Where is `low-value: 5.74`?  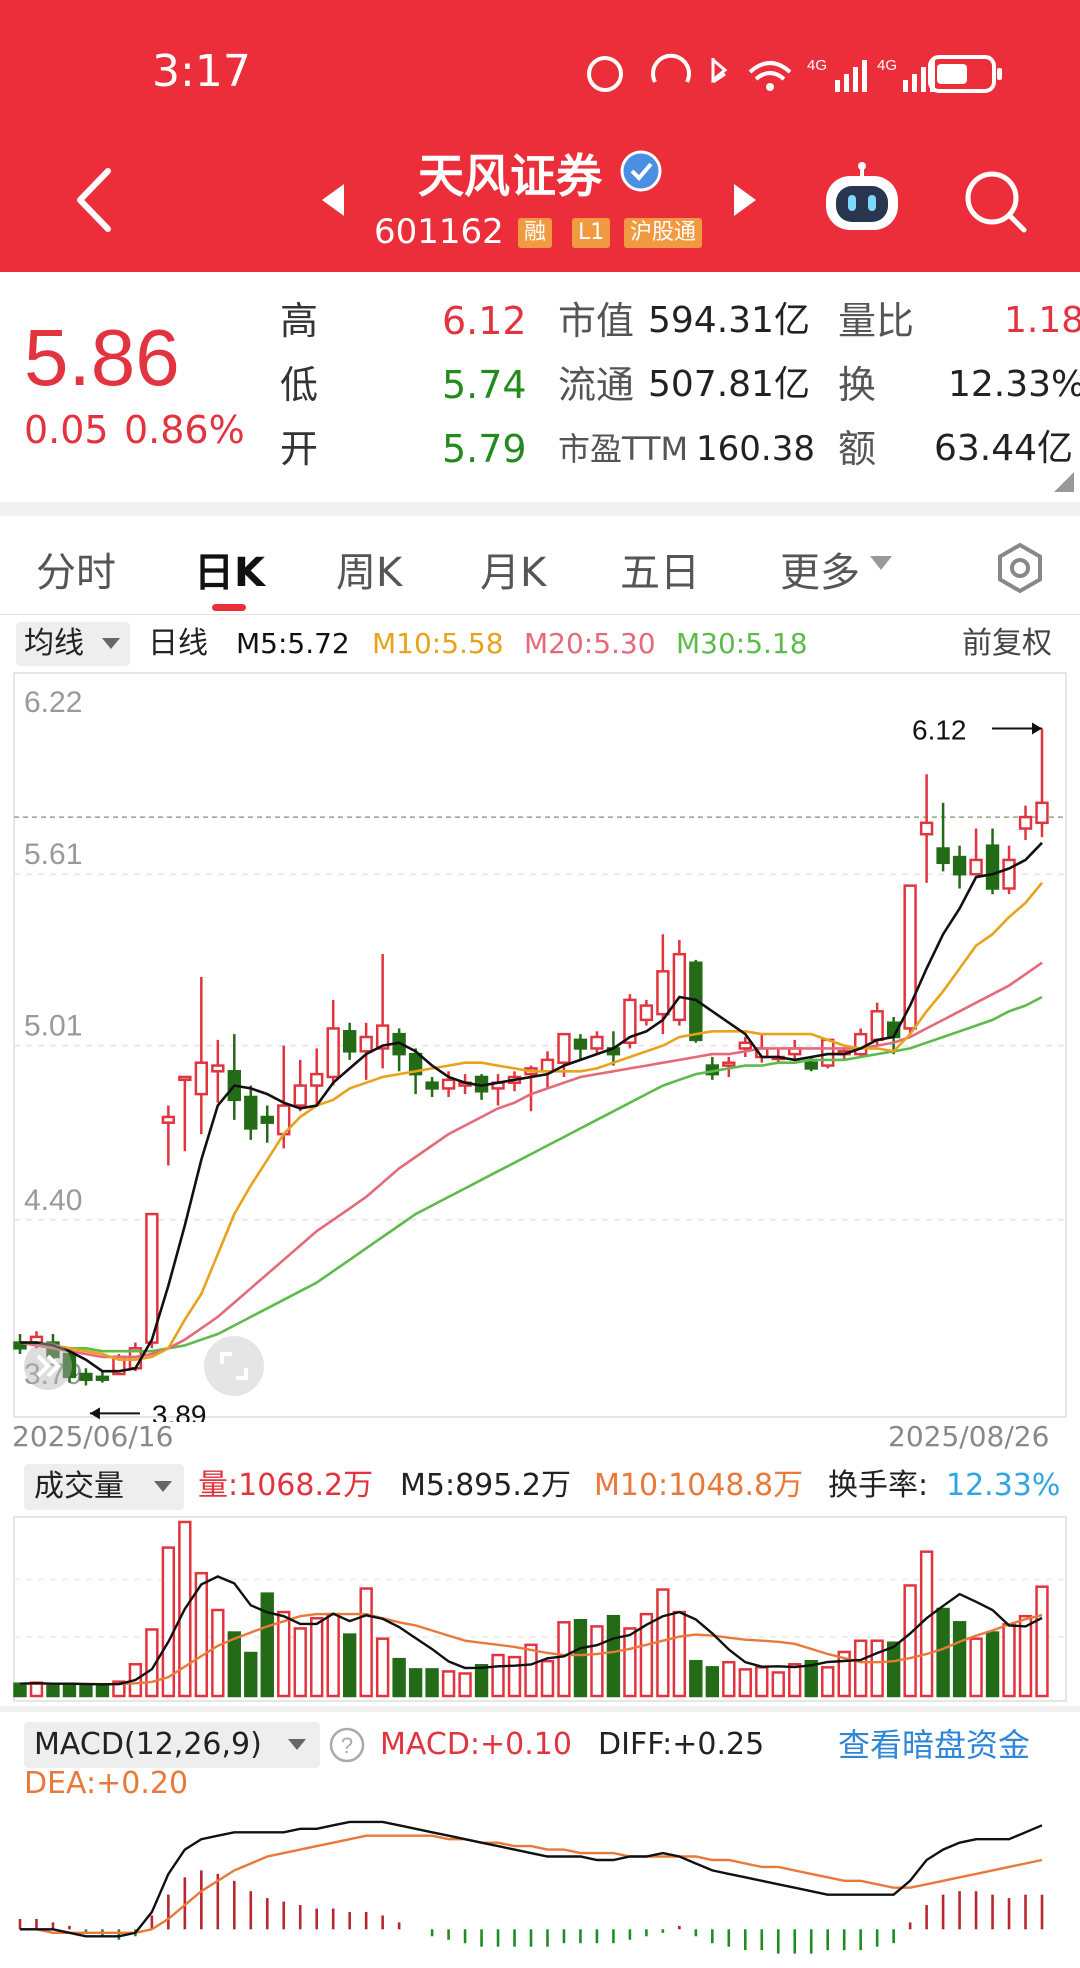
low-value: 5.74 is located at coordinates (484, 385).